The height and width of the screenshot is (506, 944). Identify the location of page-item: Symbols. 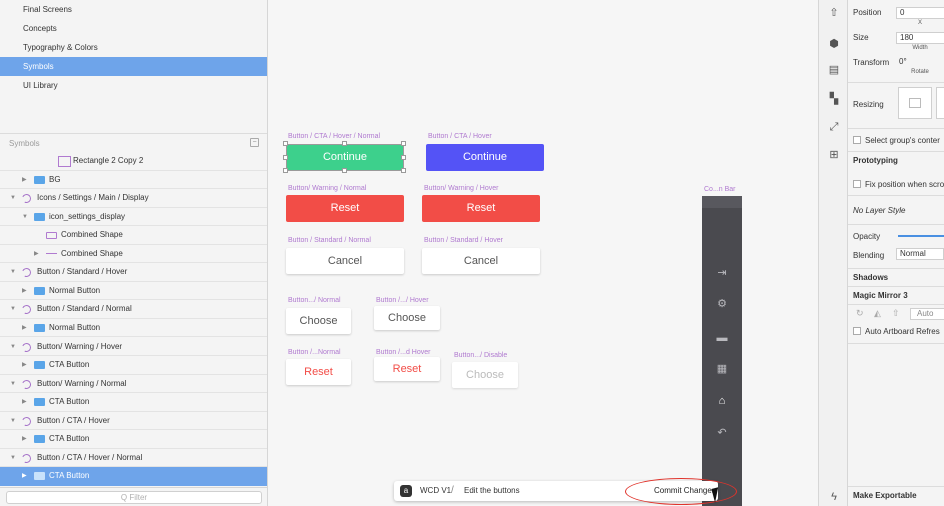
(133, 66).